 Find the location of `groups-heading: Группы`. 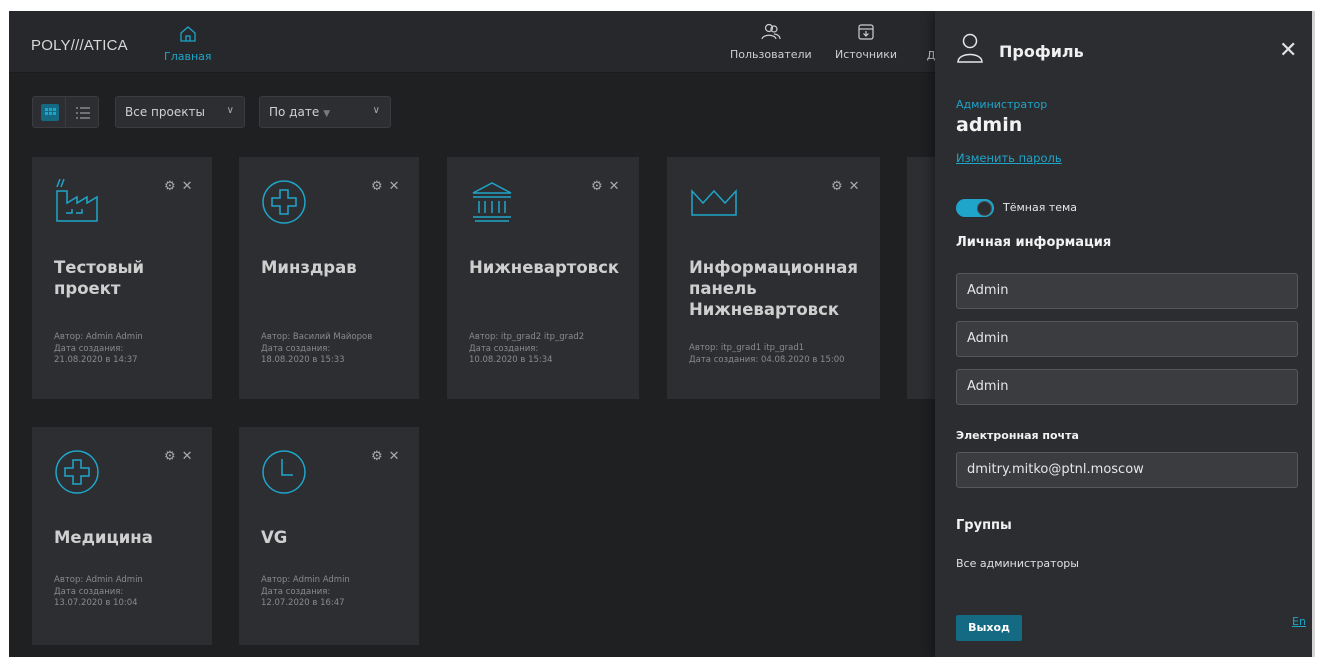

groups-heading: Группы is located at coordinates (984, 525).